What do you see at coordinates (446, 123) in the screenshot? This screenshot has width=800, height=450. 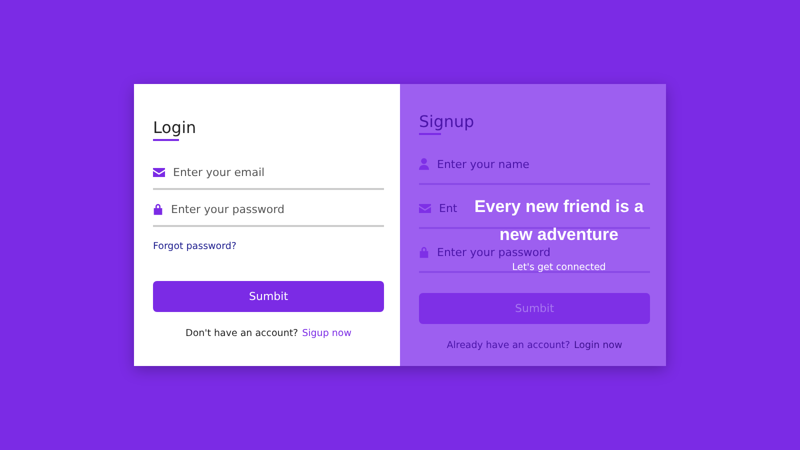 I see `signup-title: Signup` at bounding box center [446, 123].